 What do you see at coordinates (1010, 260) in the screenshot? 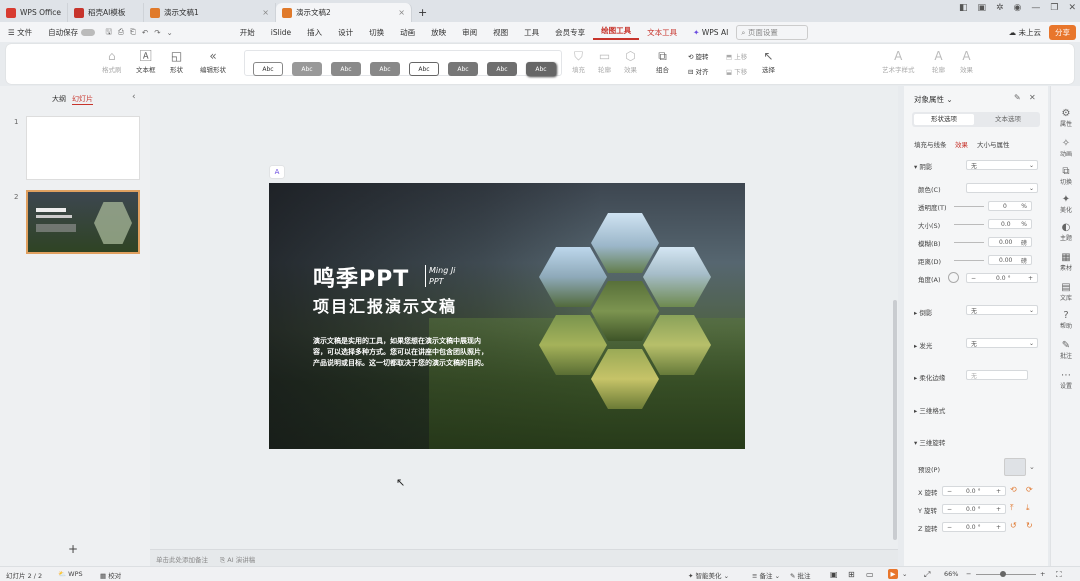
I see `distance-input: 0.00 磅` at bounding box center [1010, 260].